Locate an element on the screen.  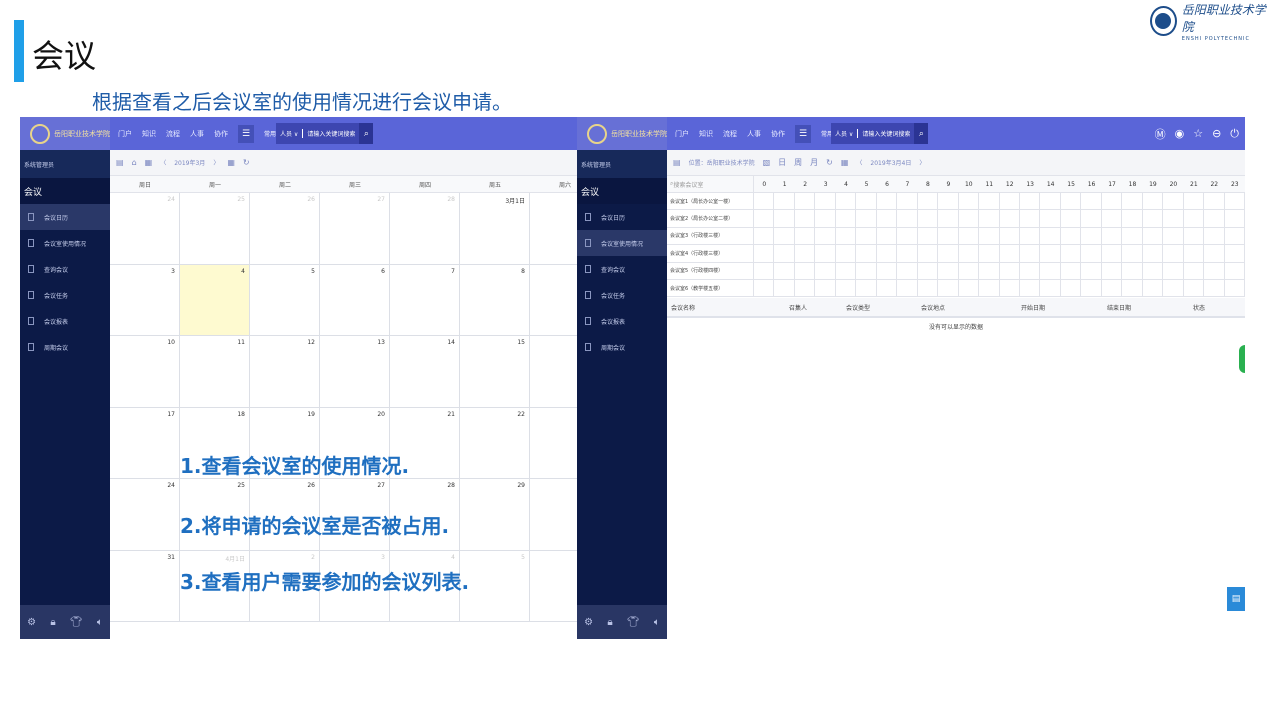
calendar-day-cell: 17 is located at coordinates (145, 443).